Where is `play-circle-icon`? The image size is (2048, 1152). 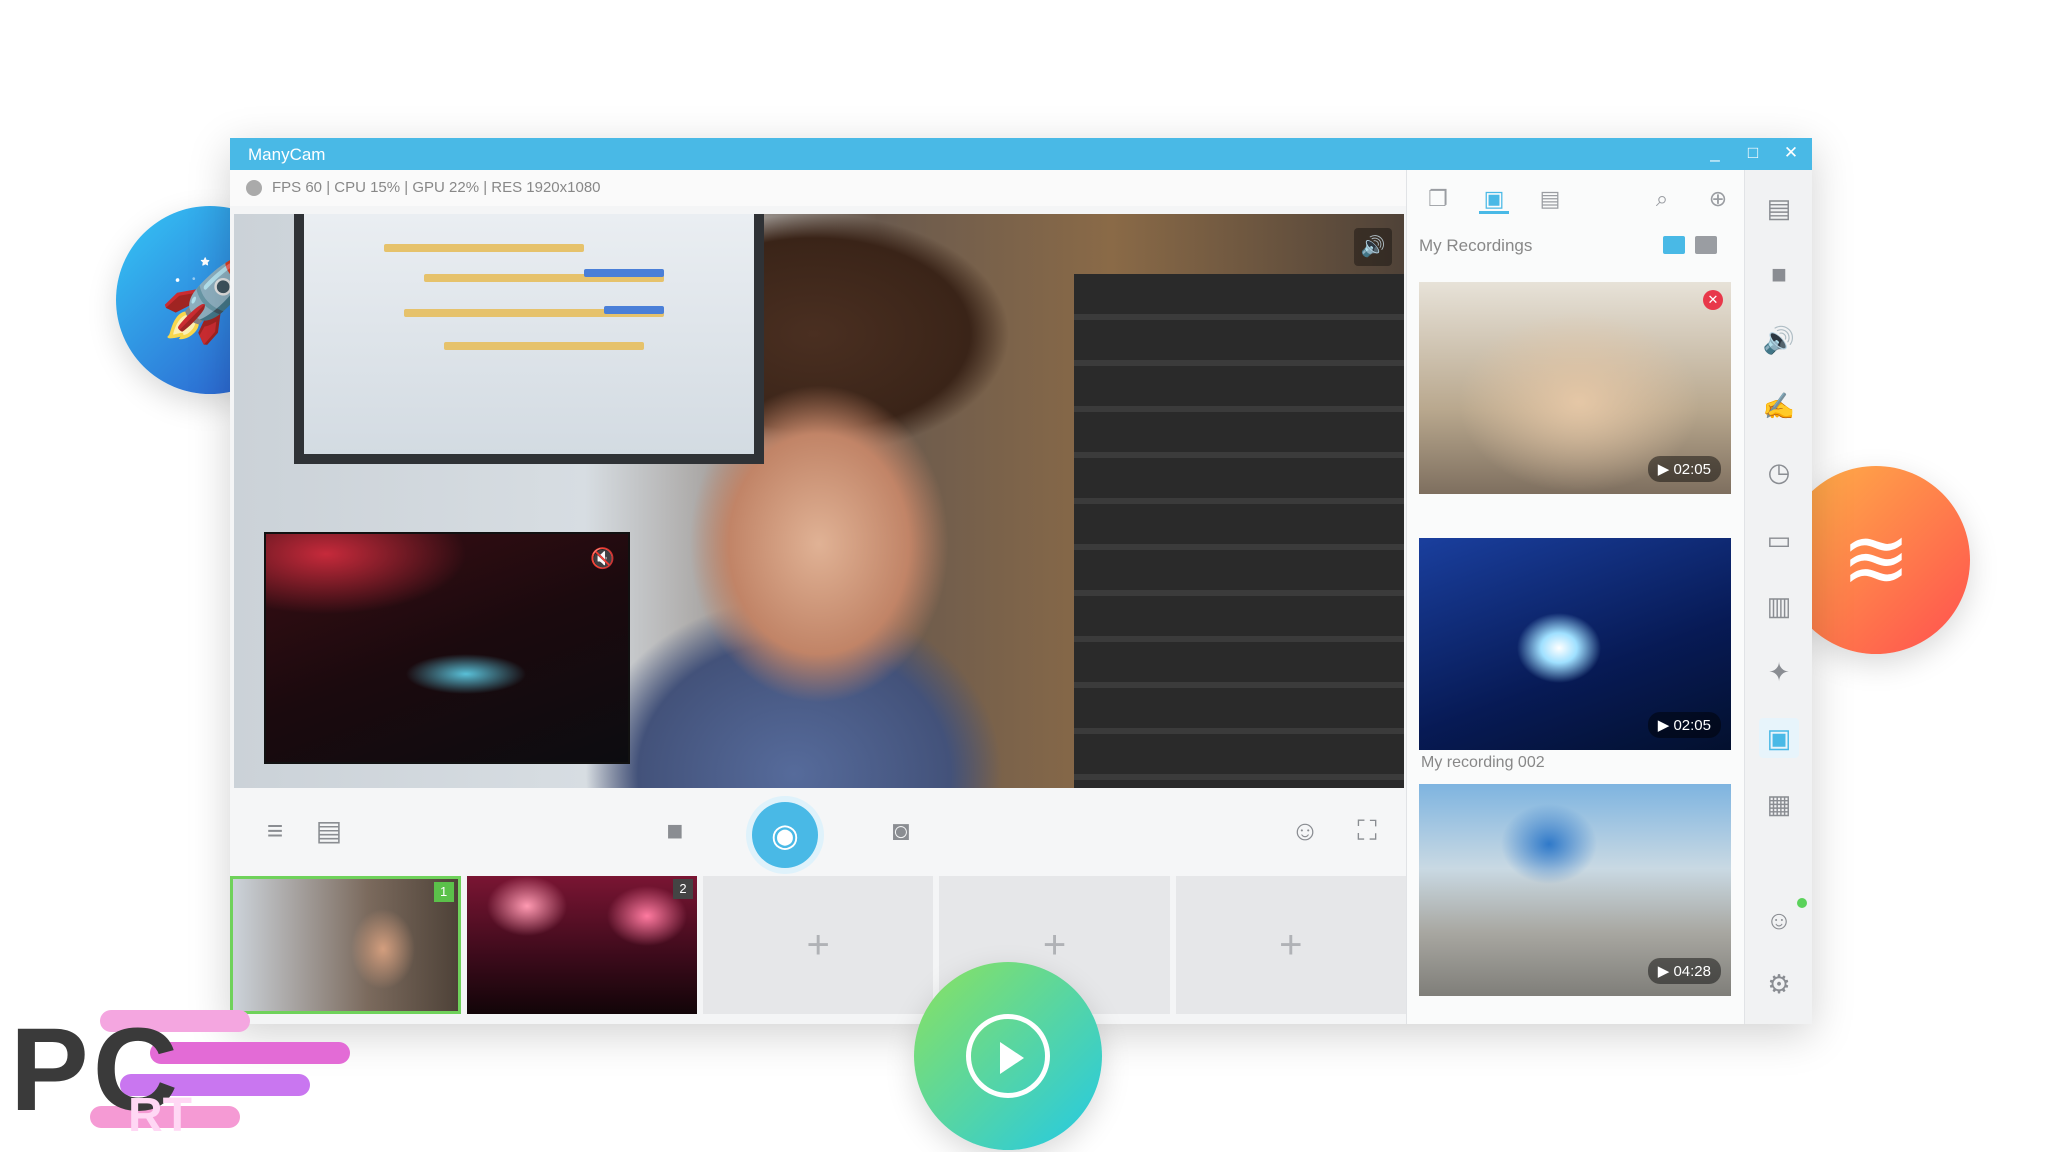
play-circle-icon is located at coordinates (1008, 1056).